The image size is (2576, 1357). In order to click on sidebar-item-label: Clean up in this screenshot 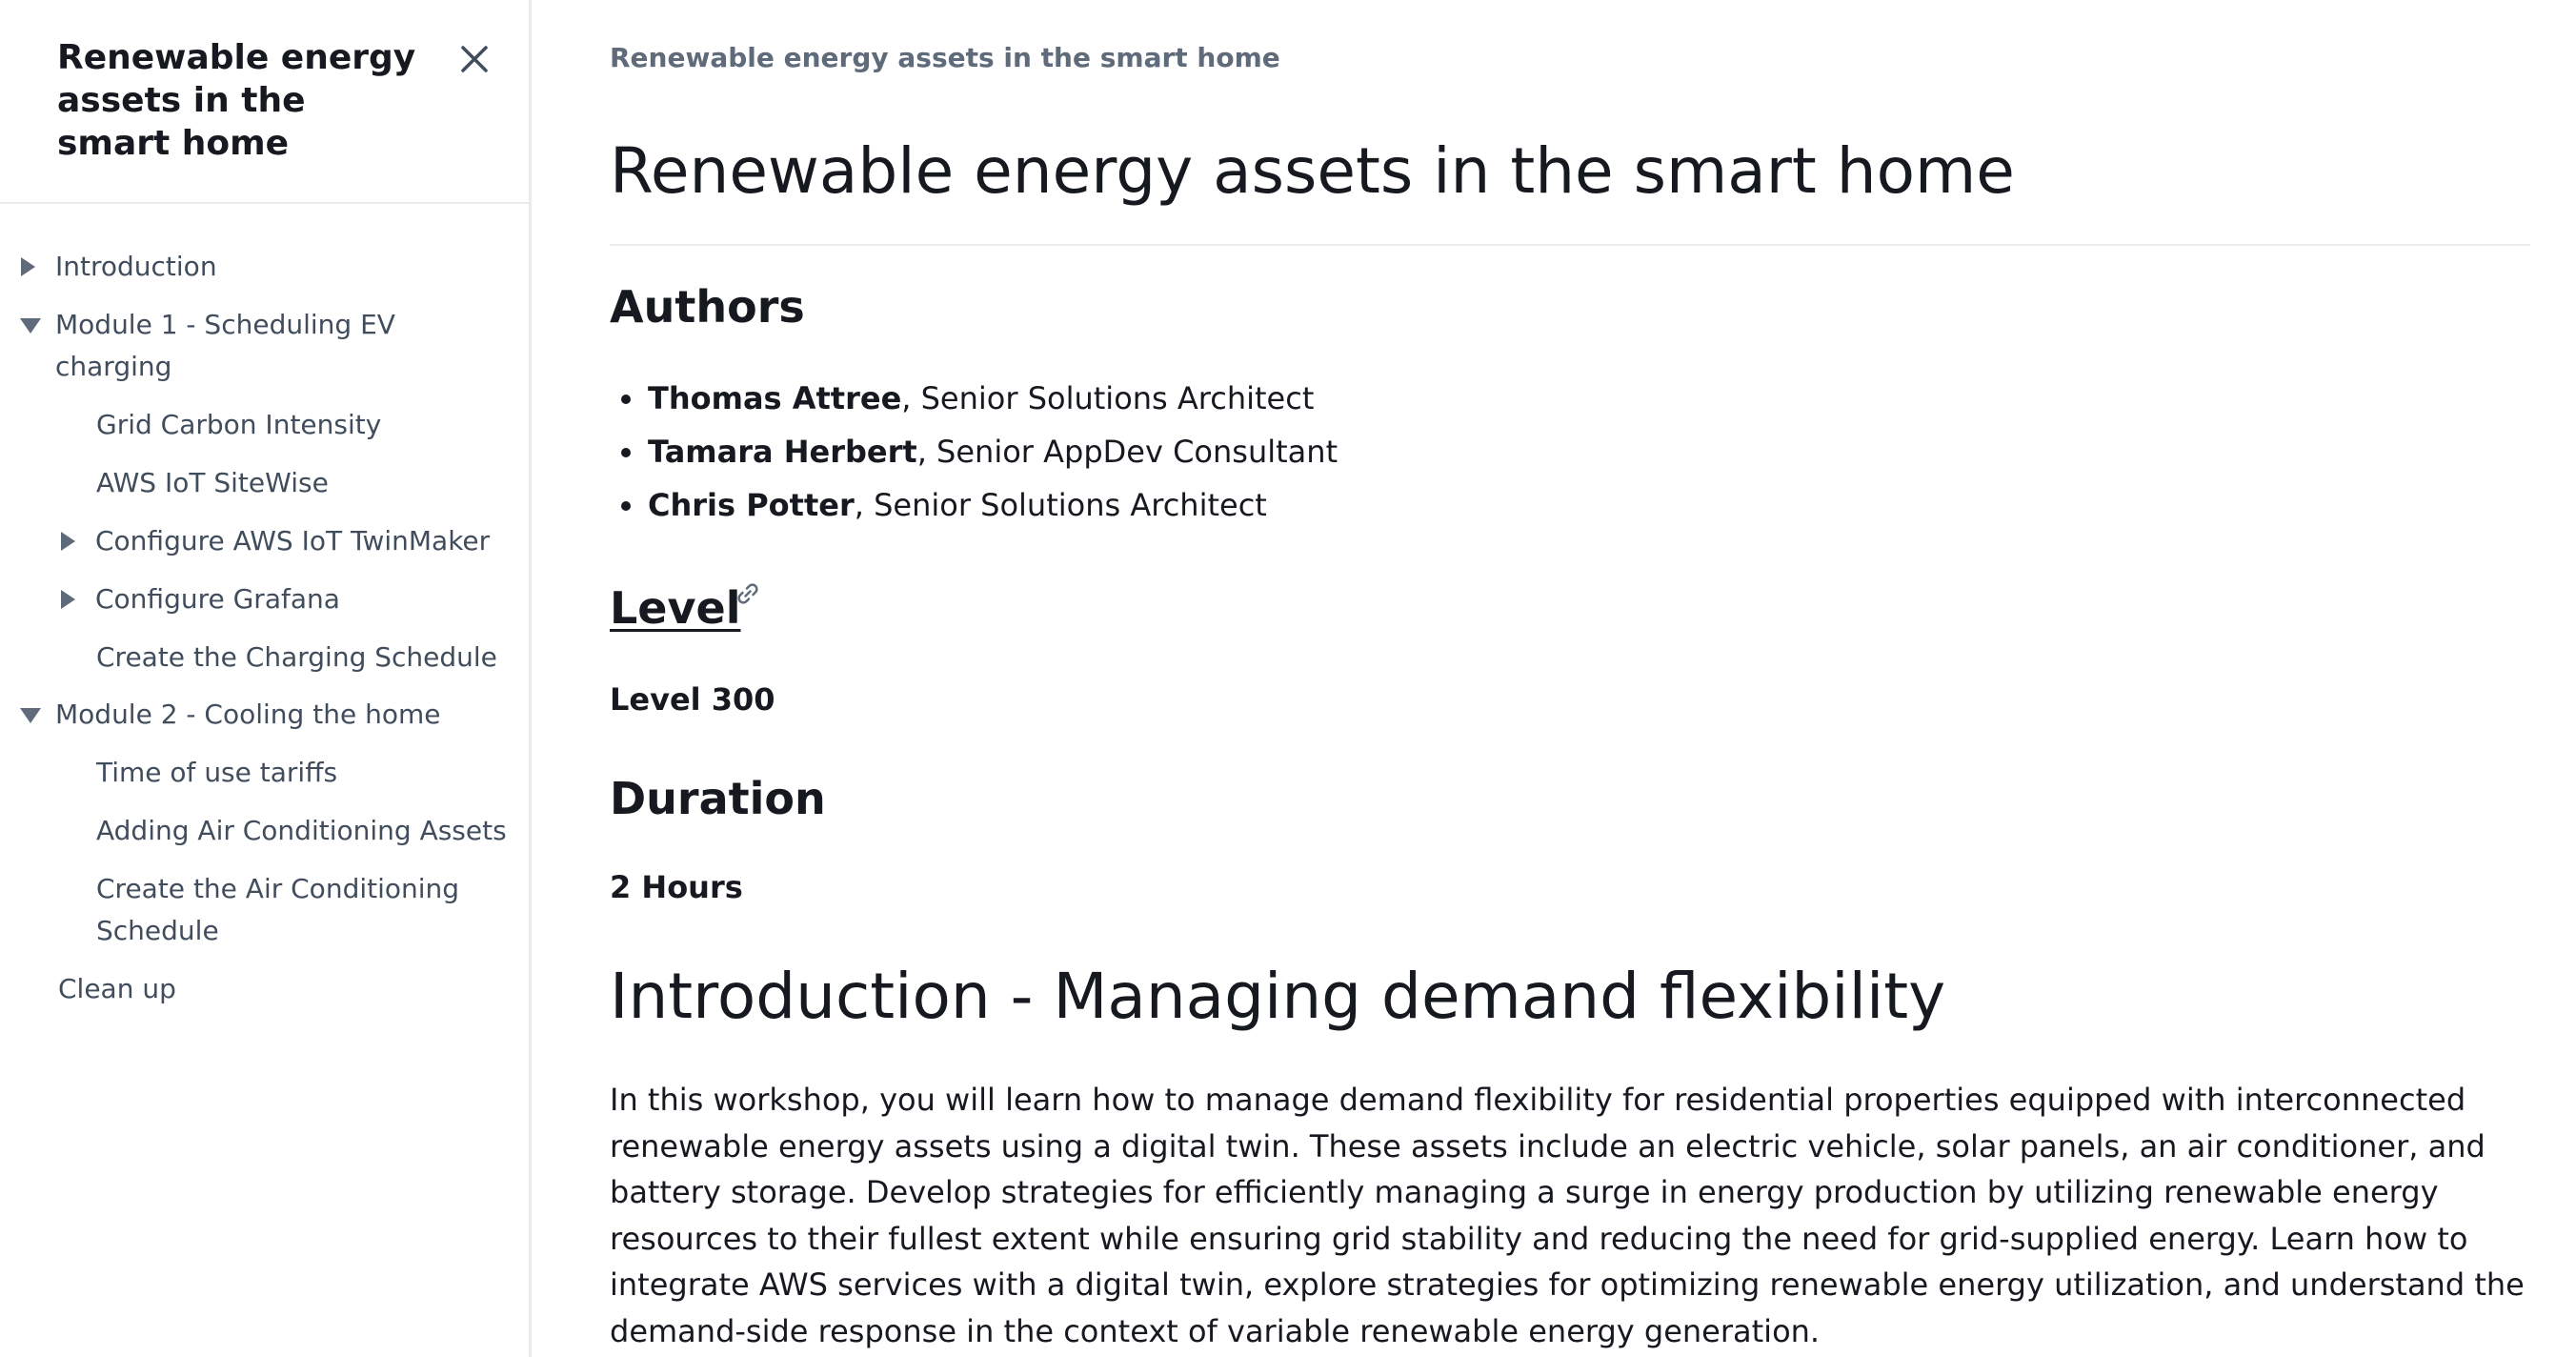, I will do `click(117, 989)`.